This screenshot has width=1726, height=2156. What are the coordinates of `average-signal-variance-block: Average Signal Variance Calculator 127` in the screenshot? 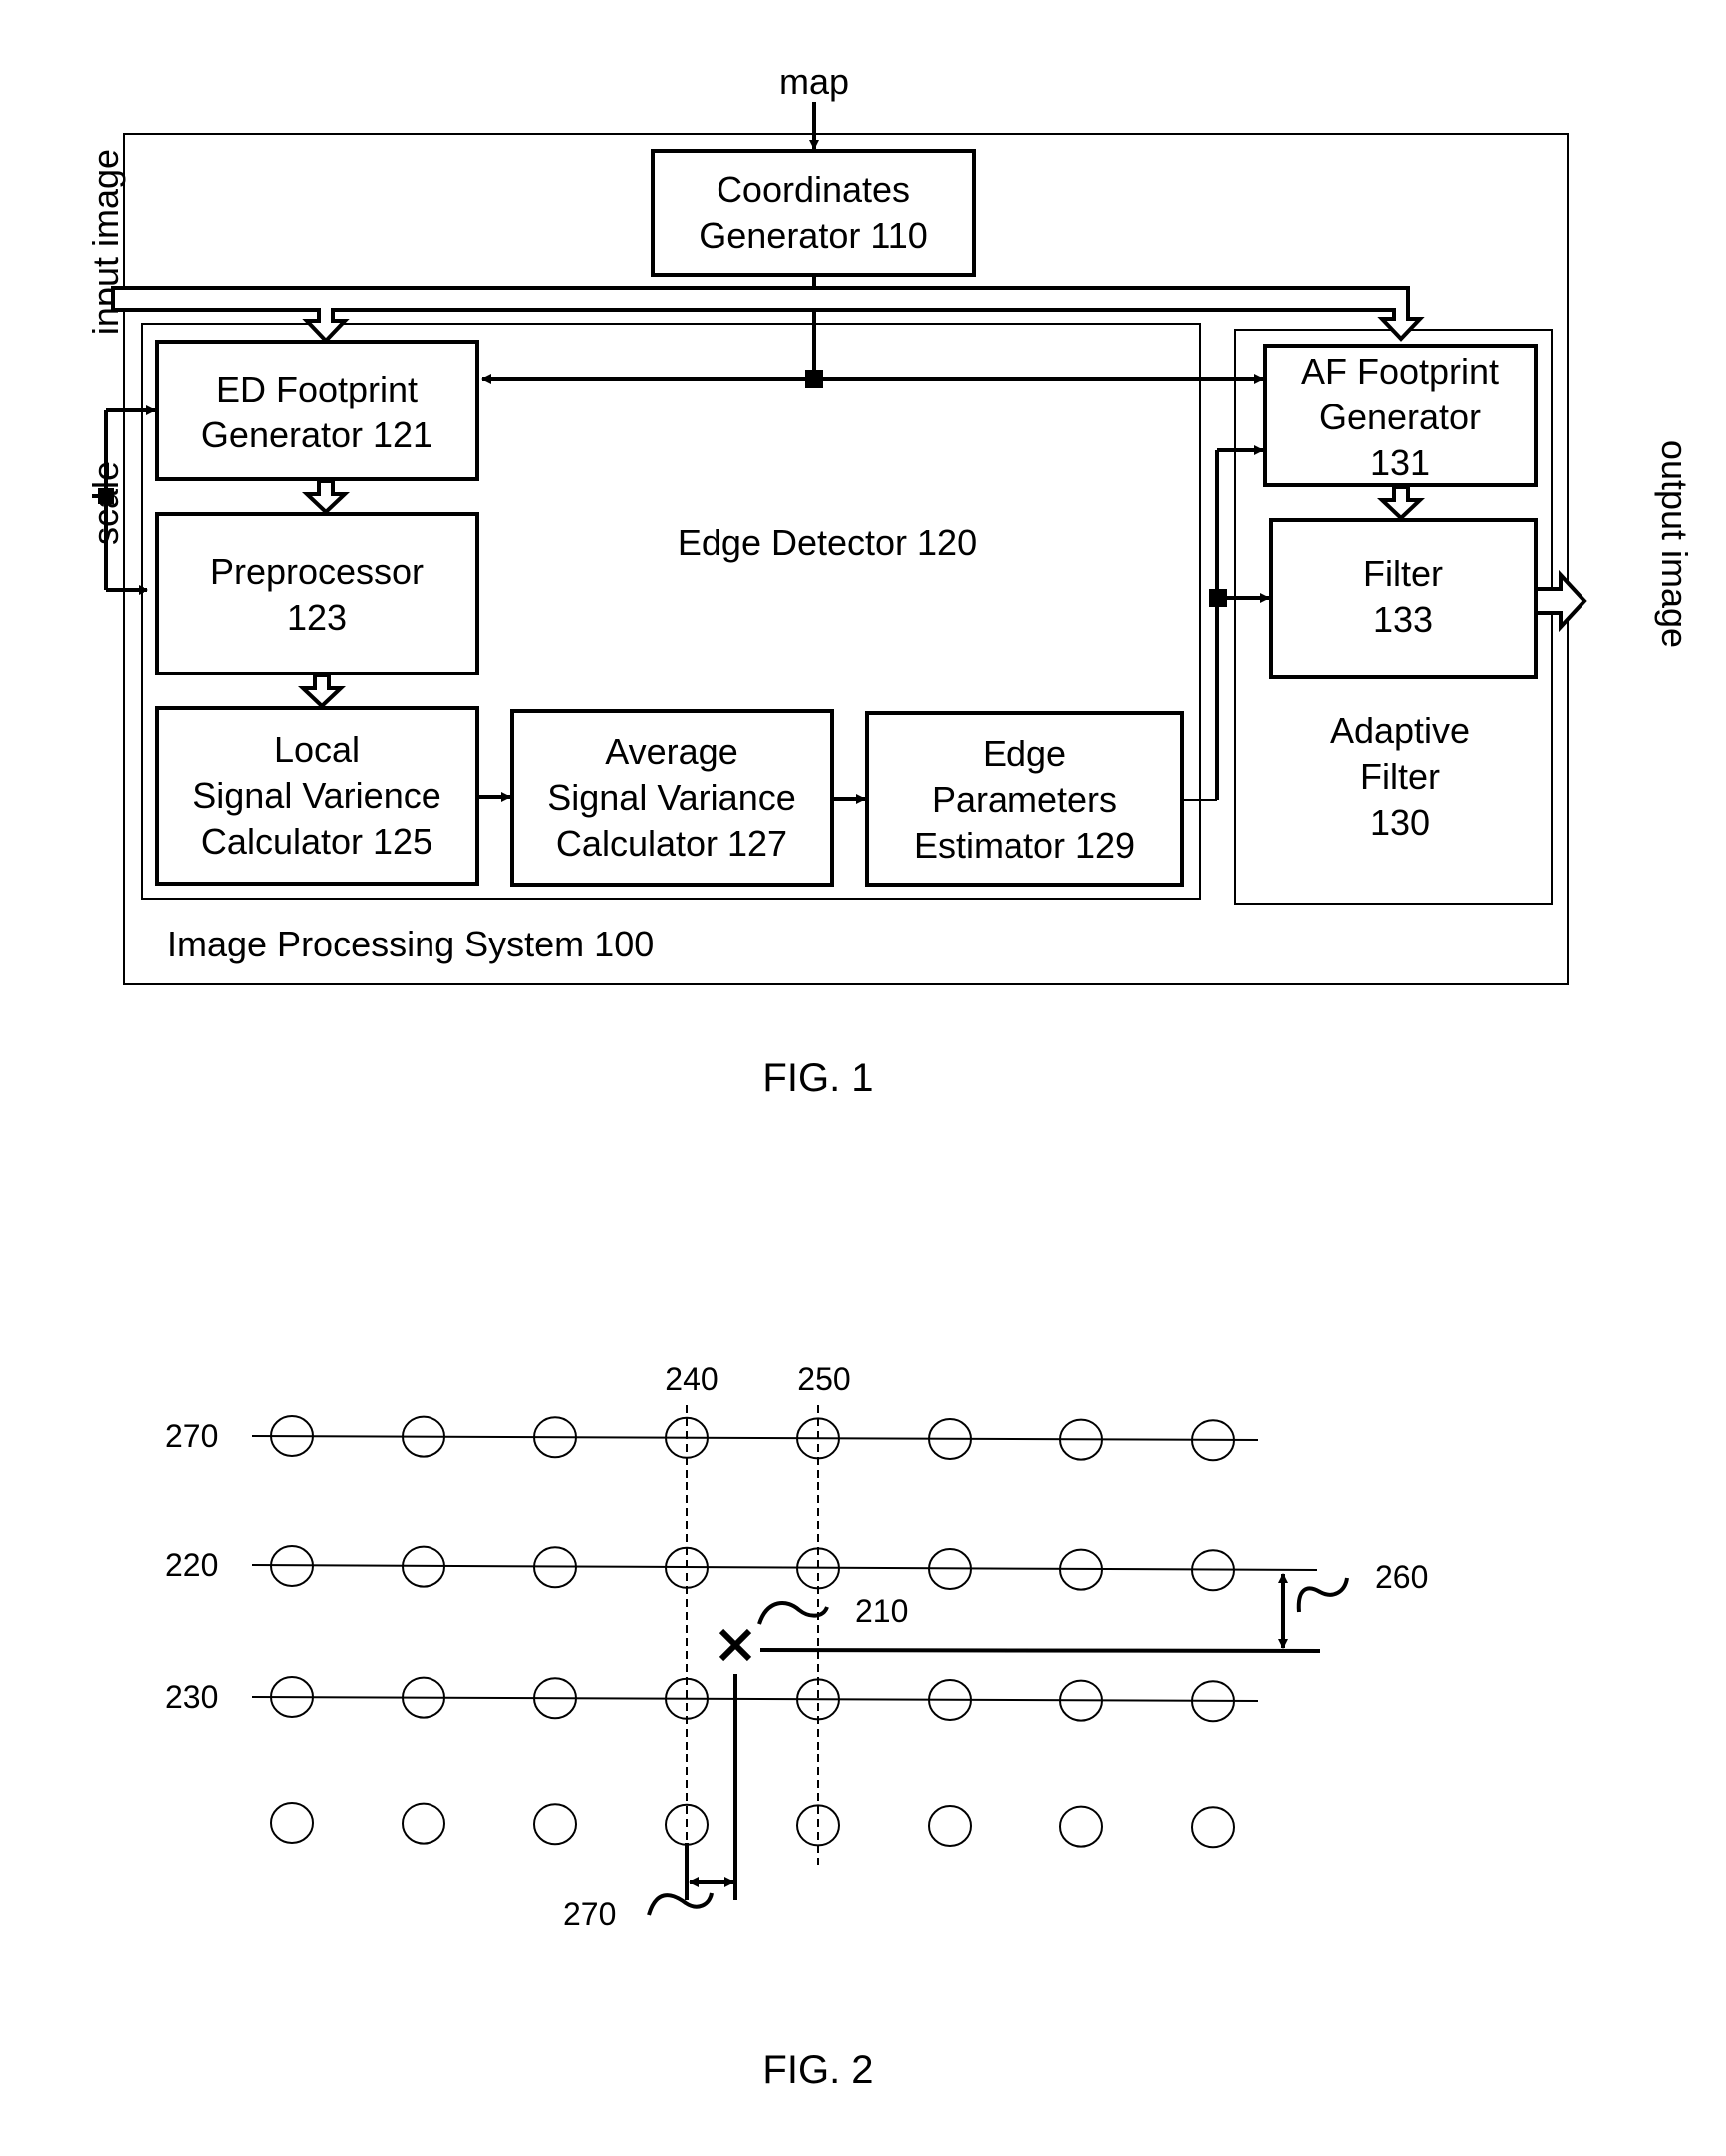 It's located at (672, 798).